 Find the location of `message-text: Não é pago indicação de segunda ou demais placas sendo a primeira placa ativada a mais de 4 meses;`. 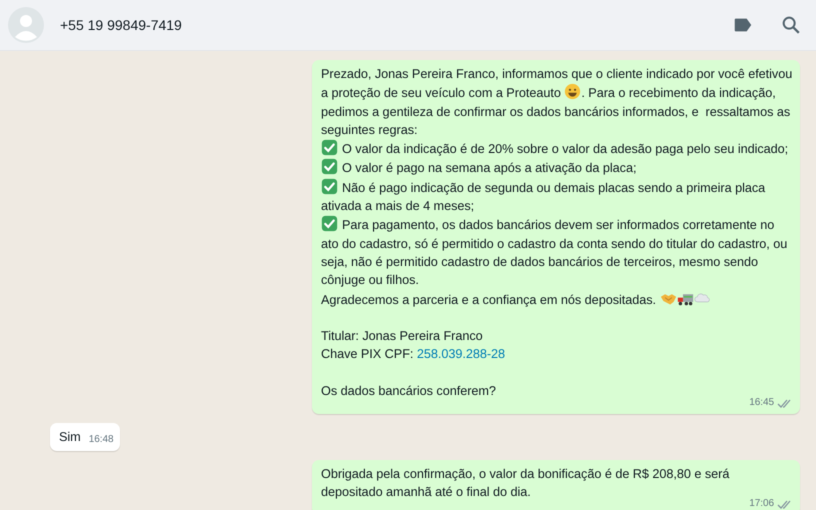

message-text: Não é pago indicação de segunda ou demais placas sendo a primeira placa ativada a mais de 4 meses; is located at coordinates (557, 197).